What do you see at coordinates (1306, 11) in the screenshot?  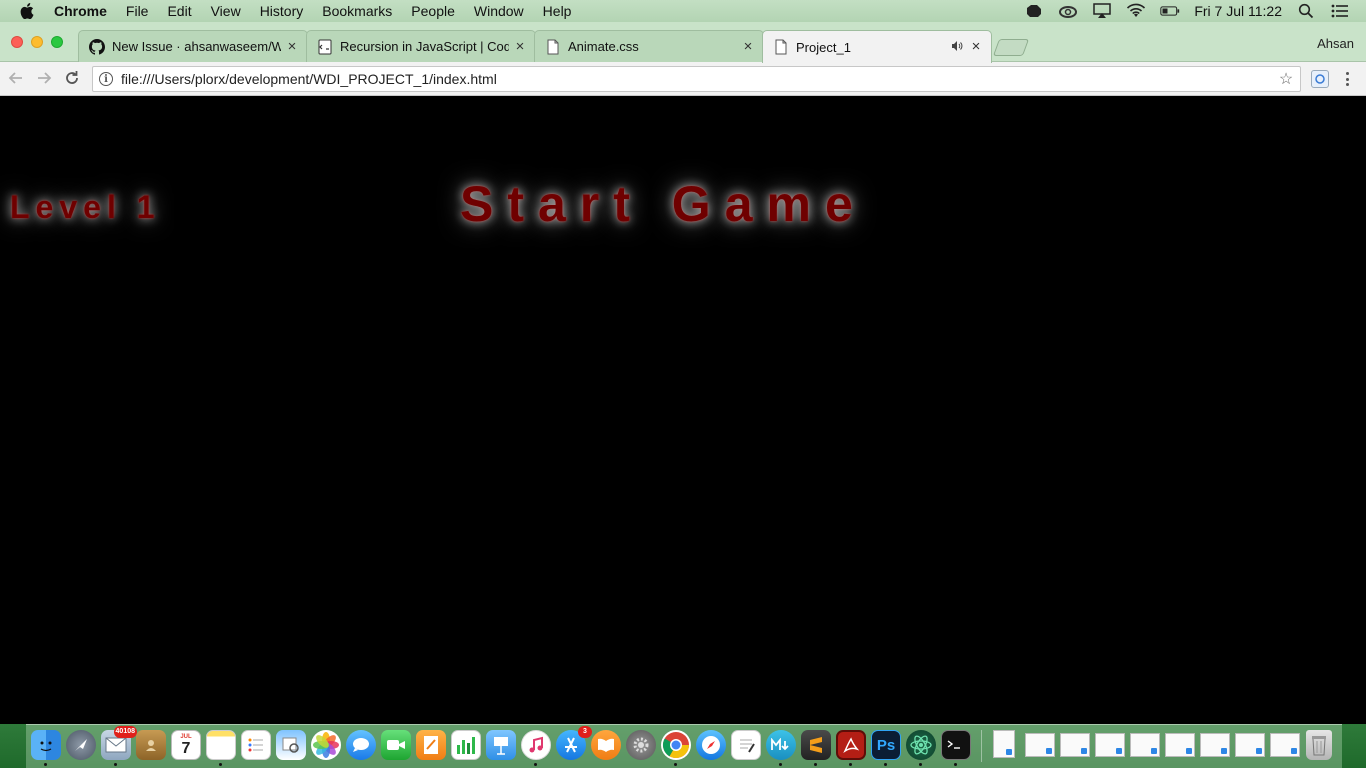 I see `spotlight-search-icon` at bounding box center [1306, 11].